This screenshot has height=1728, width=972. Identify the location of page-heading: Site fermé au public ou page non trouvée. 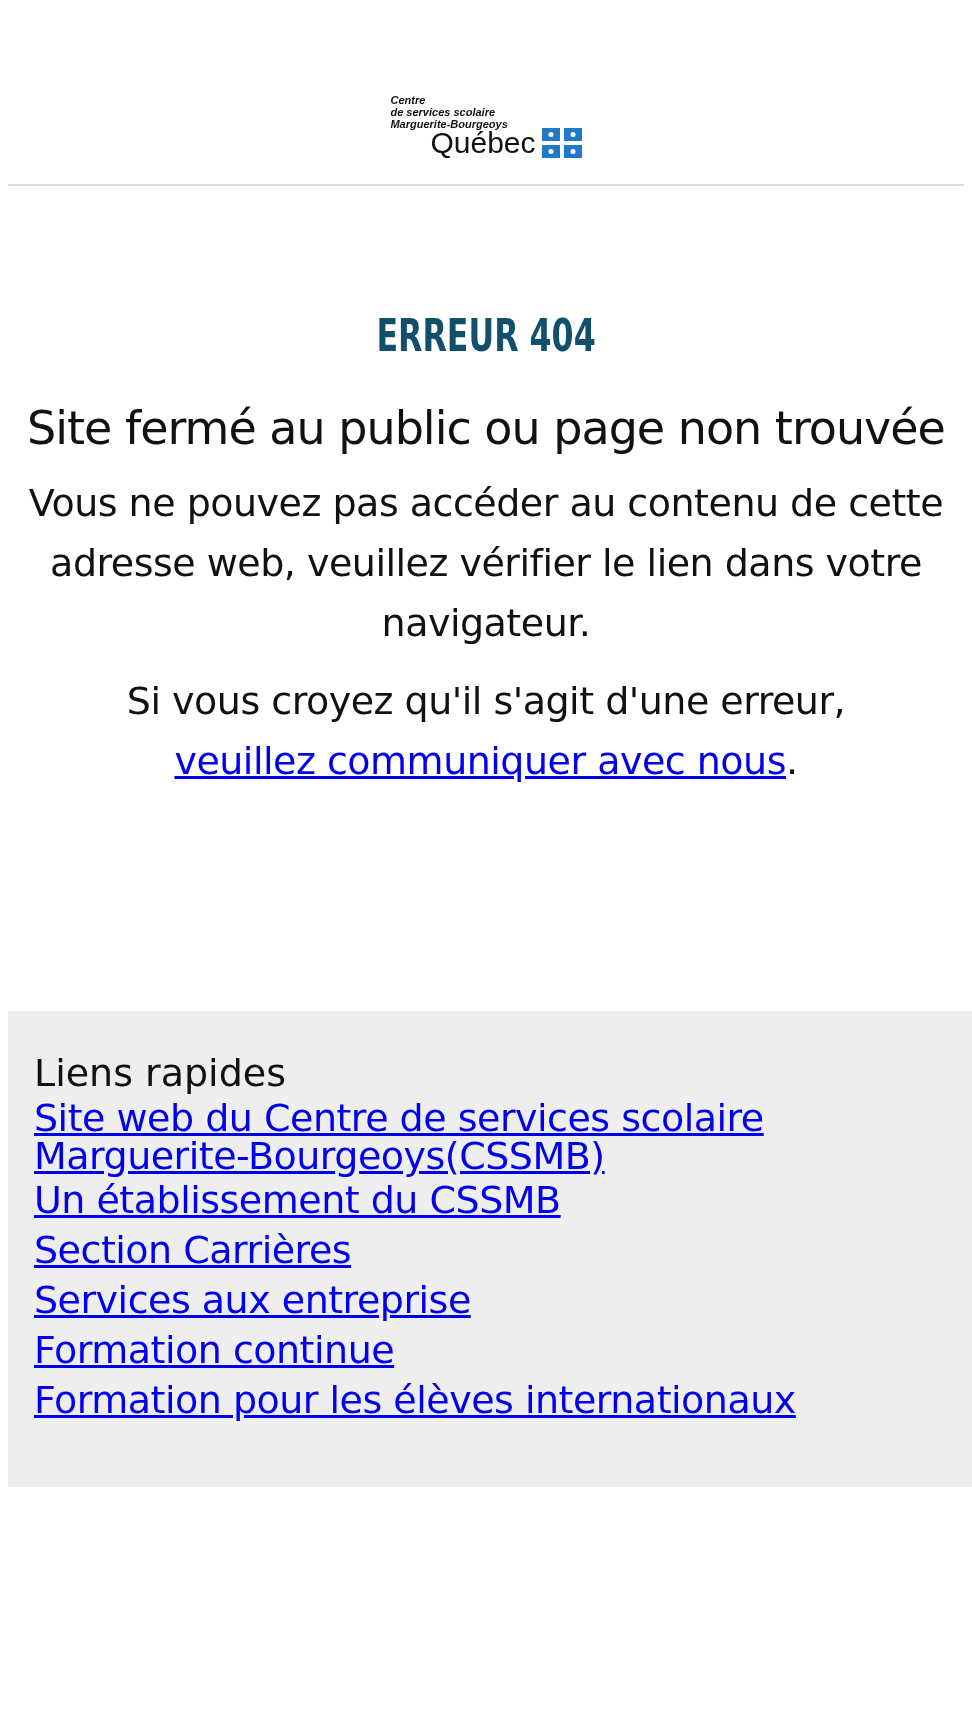
(486, 428).